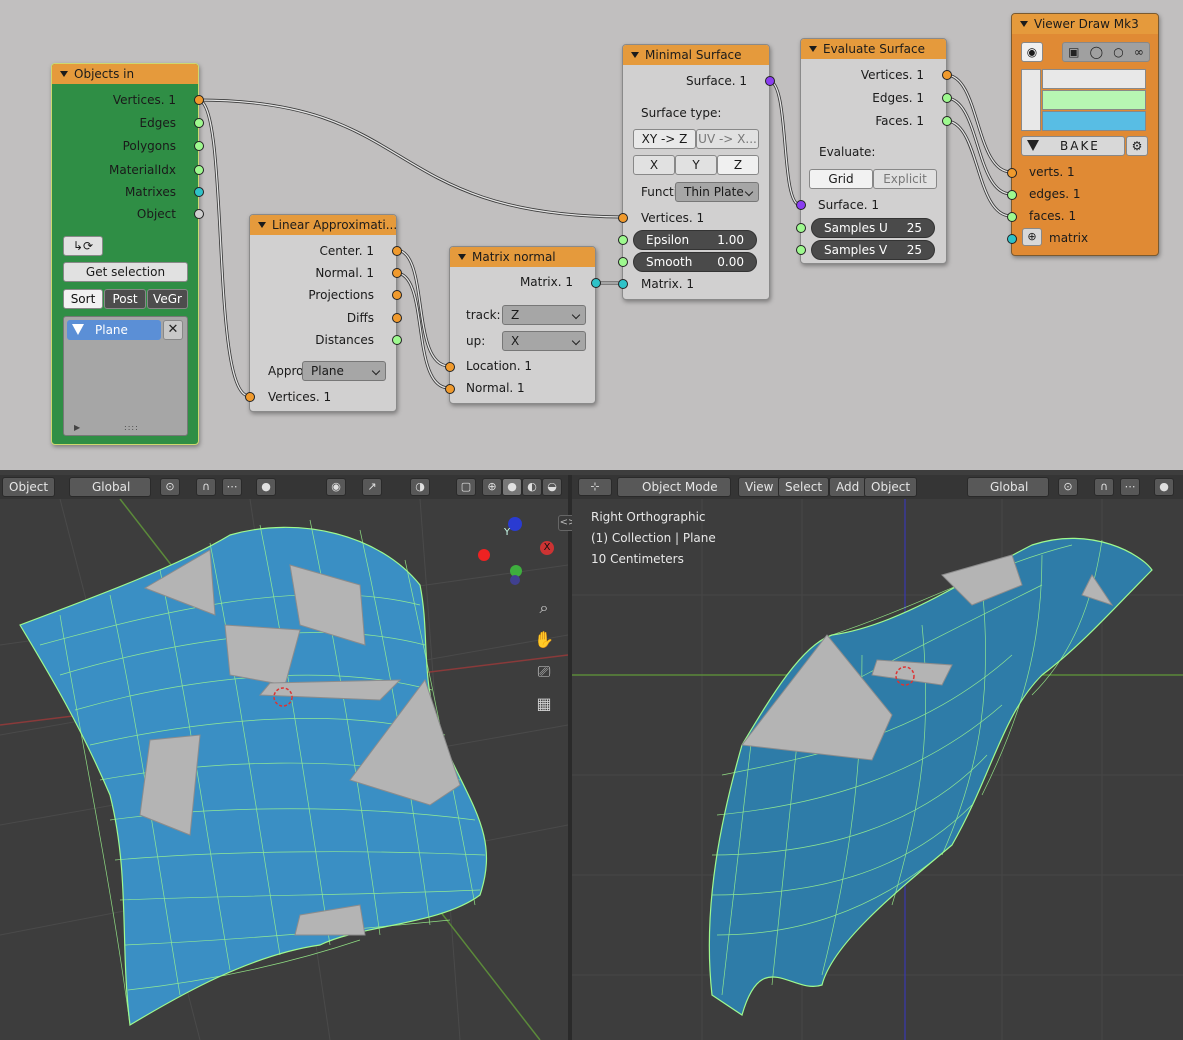 The image size is (1183, 1040). I want to click on tab-sort: Sort, so click(83, 299).